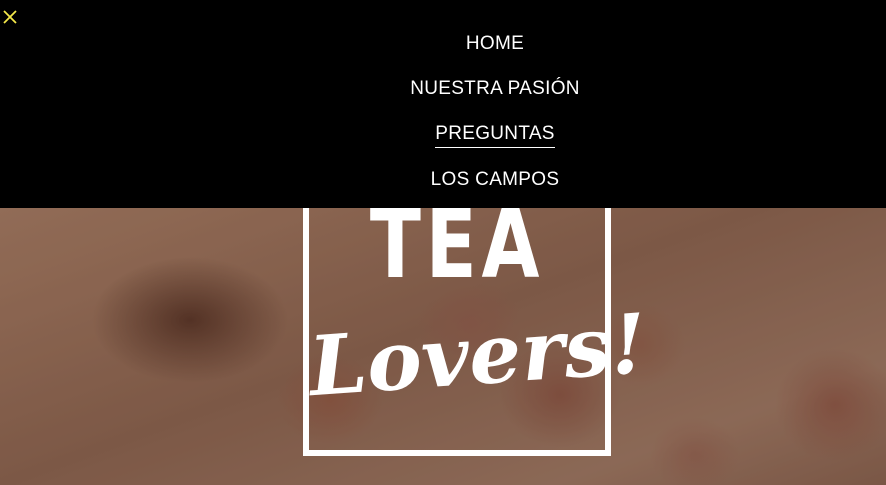 This screenshot has height=485, width=886. I want to click on nav-item-label: PREGUNTAS, so click(495, 135).